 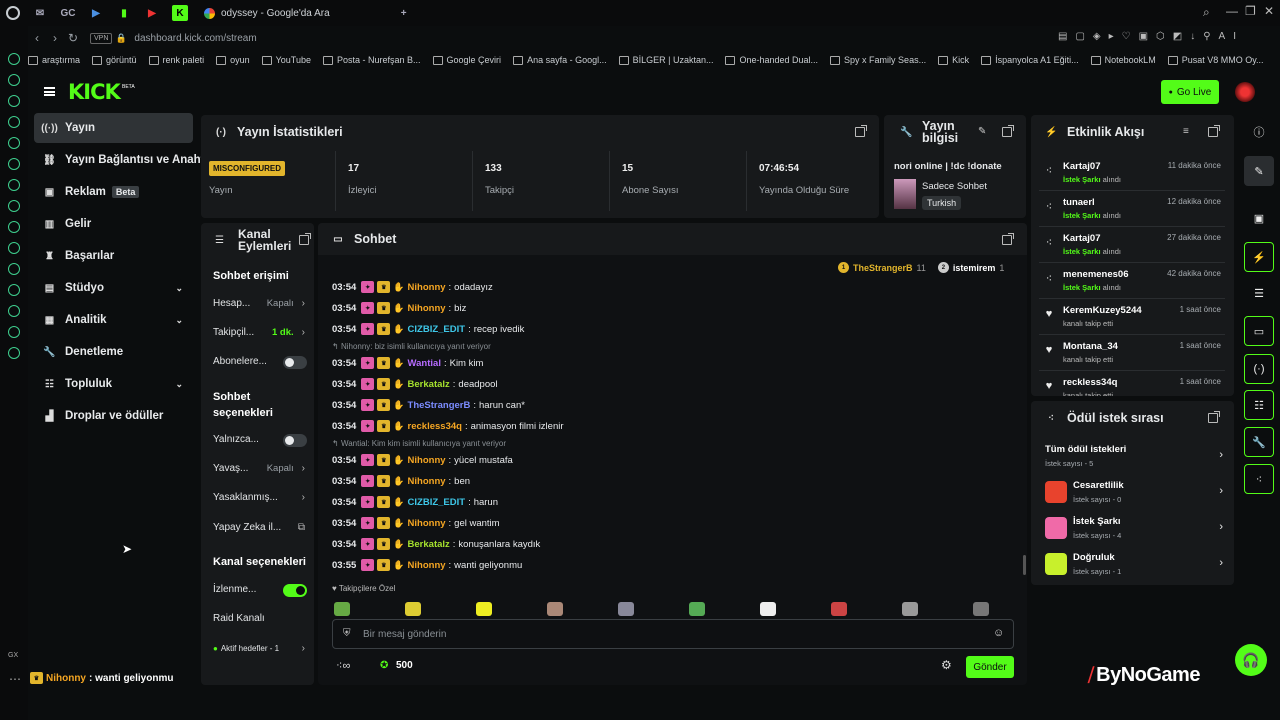 I want to click on raid-channel-row: Raid Kanalı, so click(x=259, y=618).